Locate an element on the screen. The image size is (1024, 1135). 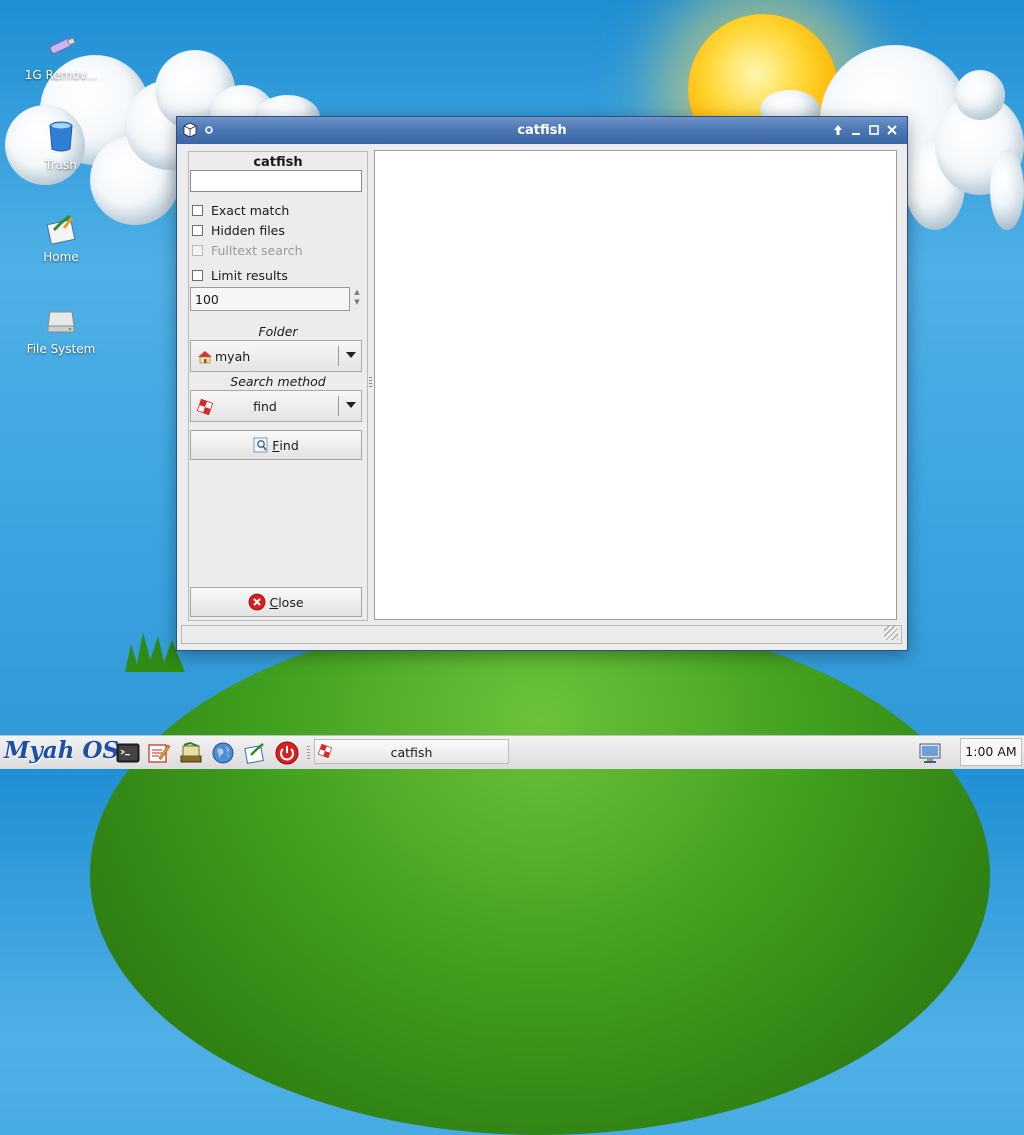
close-circle-icon is located at coordinates (257, 602).